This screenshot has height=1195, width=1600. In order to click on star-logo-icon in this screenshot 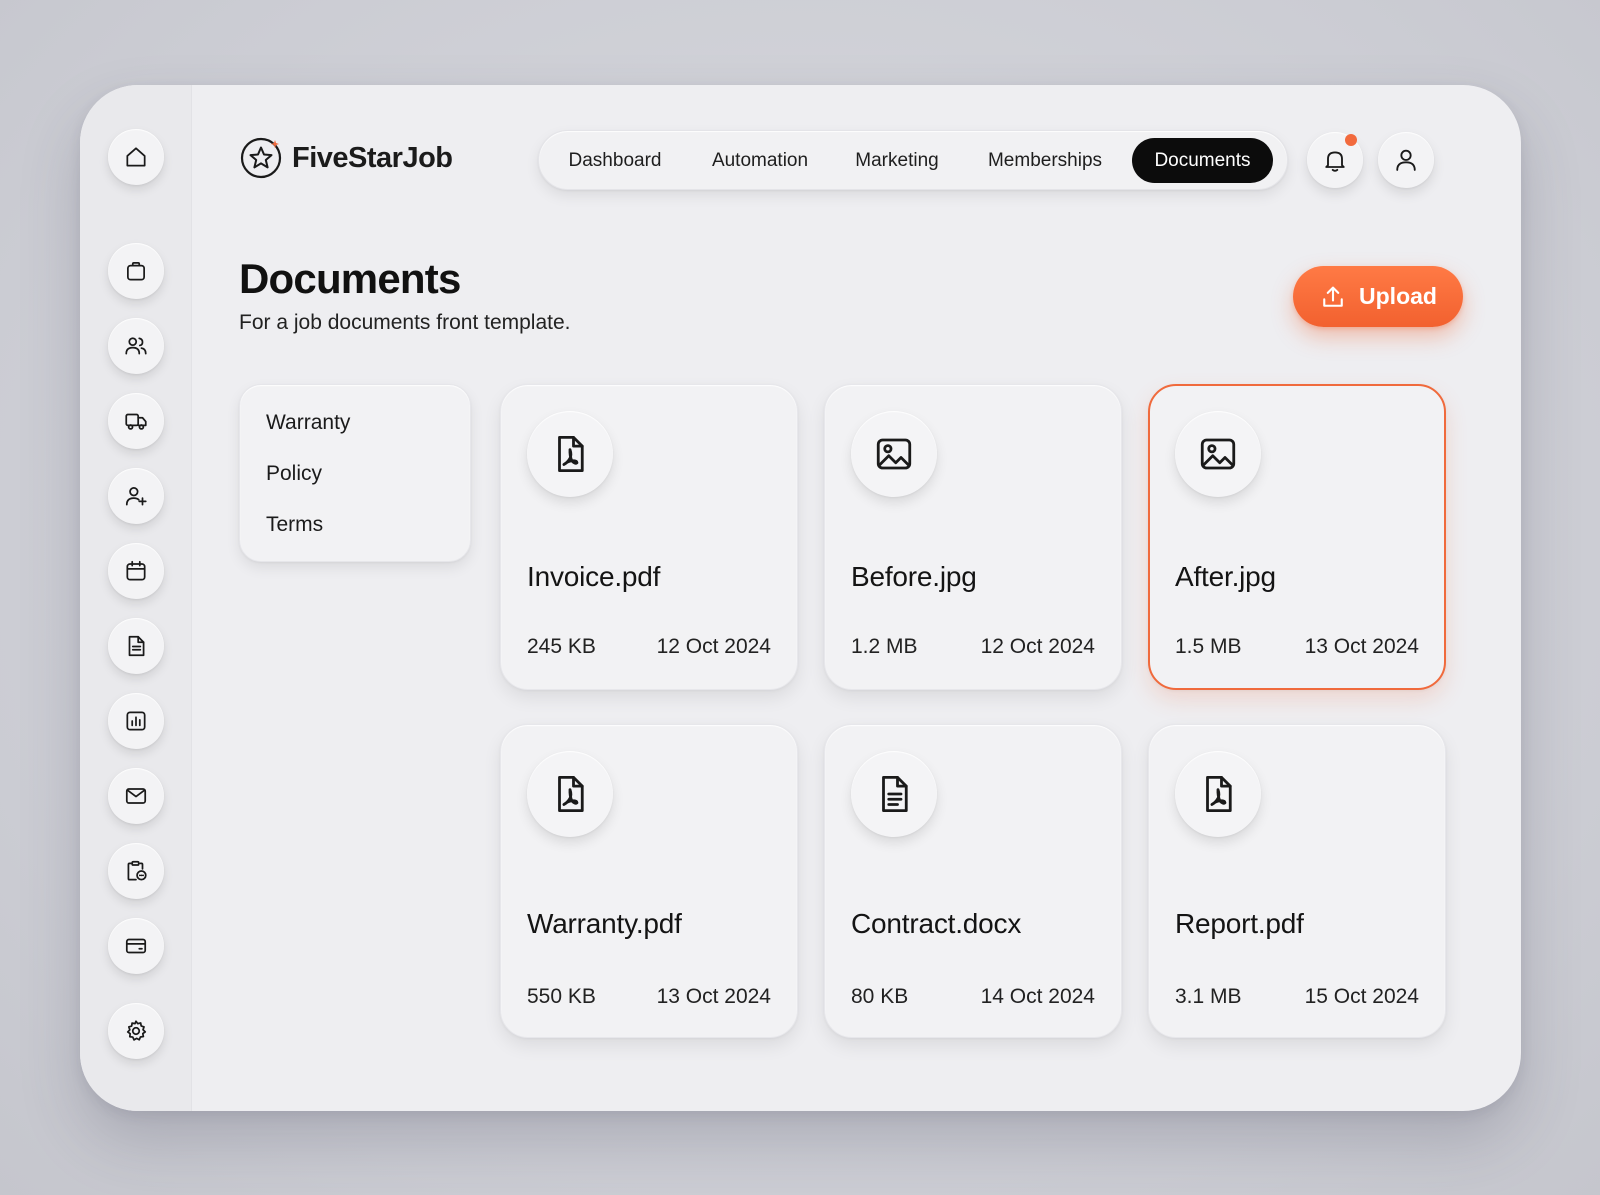, I will do `click(261, 158)`.